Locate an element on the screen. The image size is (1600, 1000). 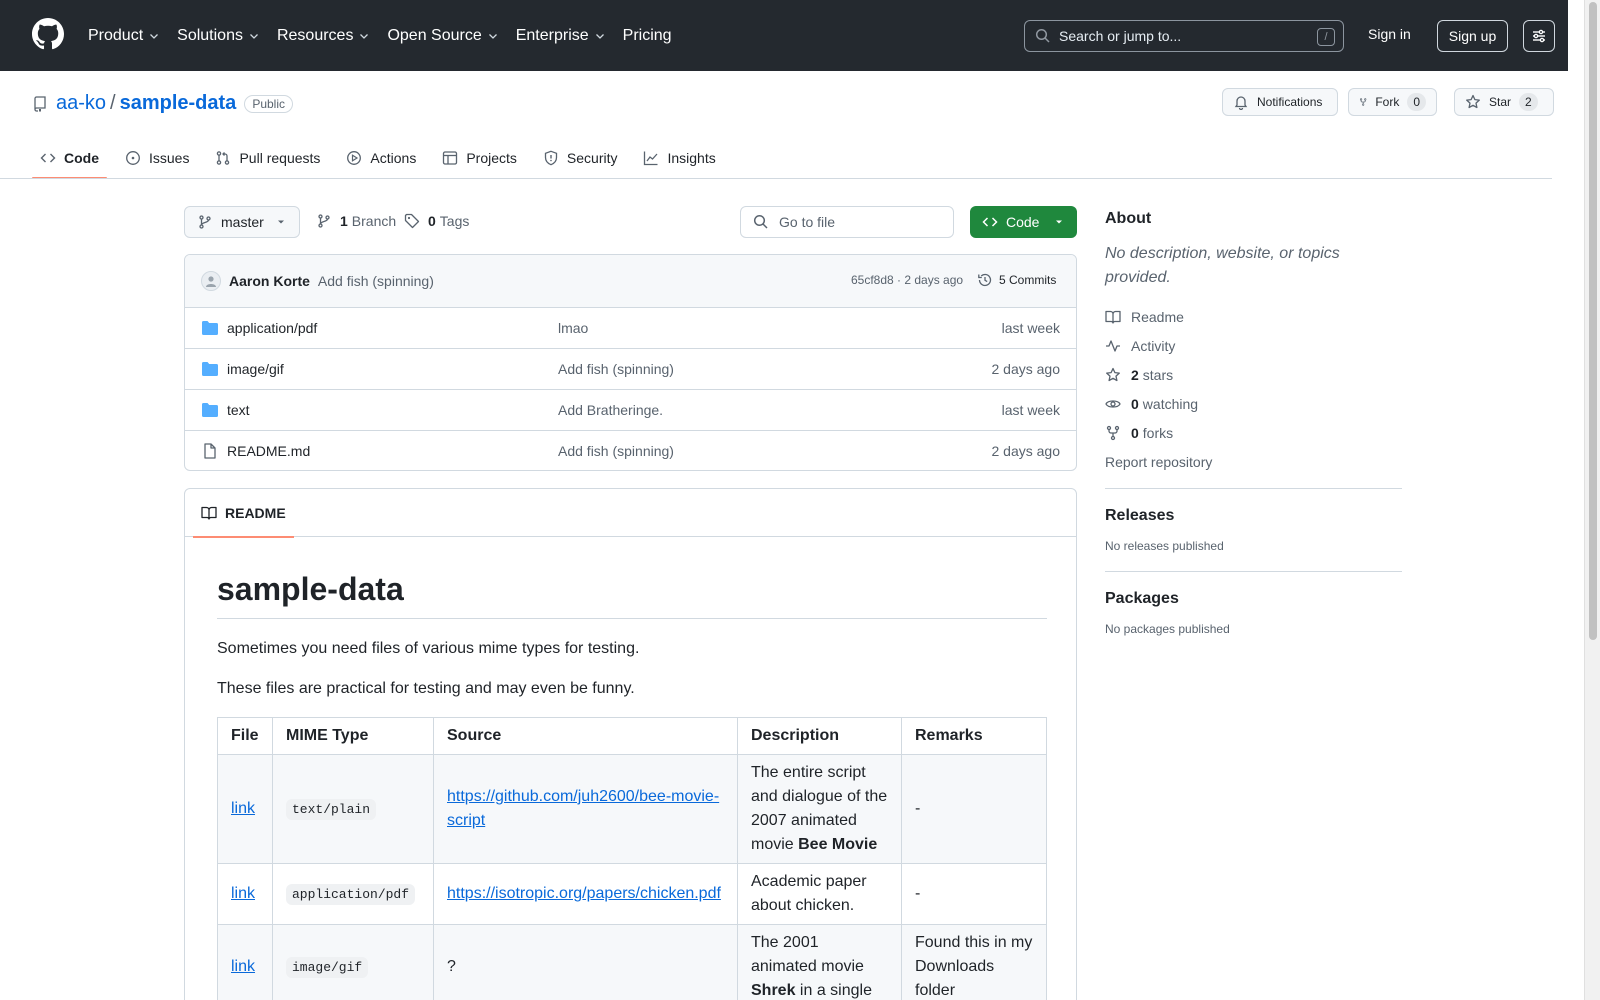
branches-link: 1 Branch is located at coordinates (356, 221).